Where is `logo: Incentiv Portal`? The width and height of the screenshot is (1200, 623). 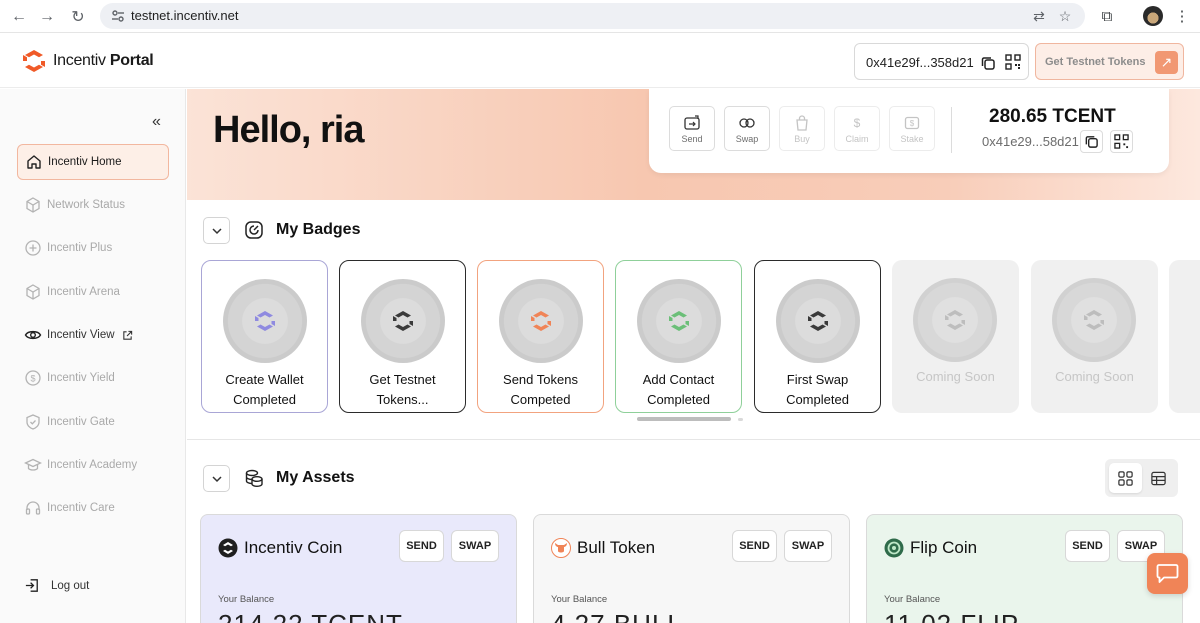 logo: Incentiv Portal is located at coordinates (88, 61).